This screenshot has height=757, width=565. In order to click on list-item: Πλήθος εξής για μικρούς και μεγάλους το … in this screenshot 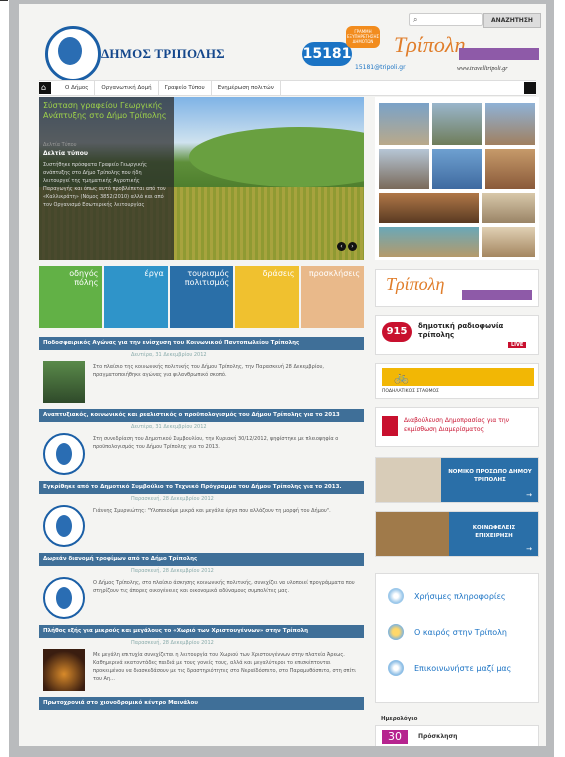, I will do `click(201, 661)`.